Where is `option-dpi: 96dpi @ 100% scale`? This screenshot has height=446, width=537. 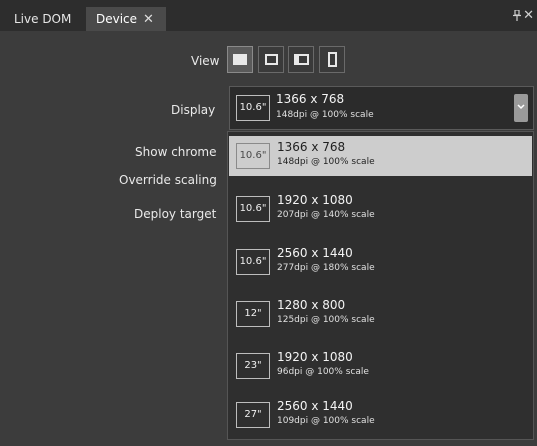
option-dpi: 96dpi @ 100% scale is located at coordinates (323, 372).